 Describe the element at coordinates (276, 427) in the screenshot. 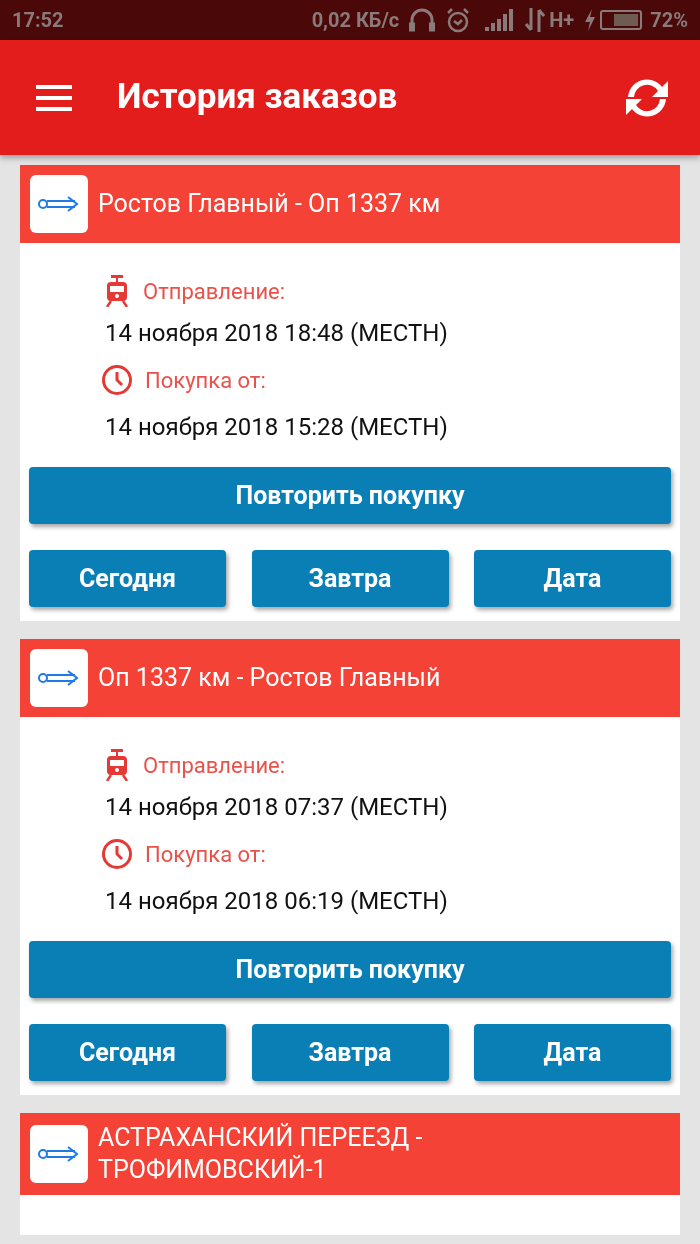

I see `purchase-time: 14 ноября 2018 15:28 (МЕСТН)` at that location.